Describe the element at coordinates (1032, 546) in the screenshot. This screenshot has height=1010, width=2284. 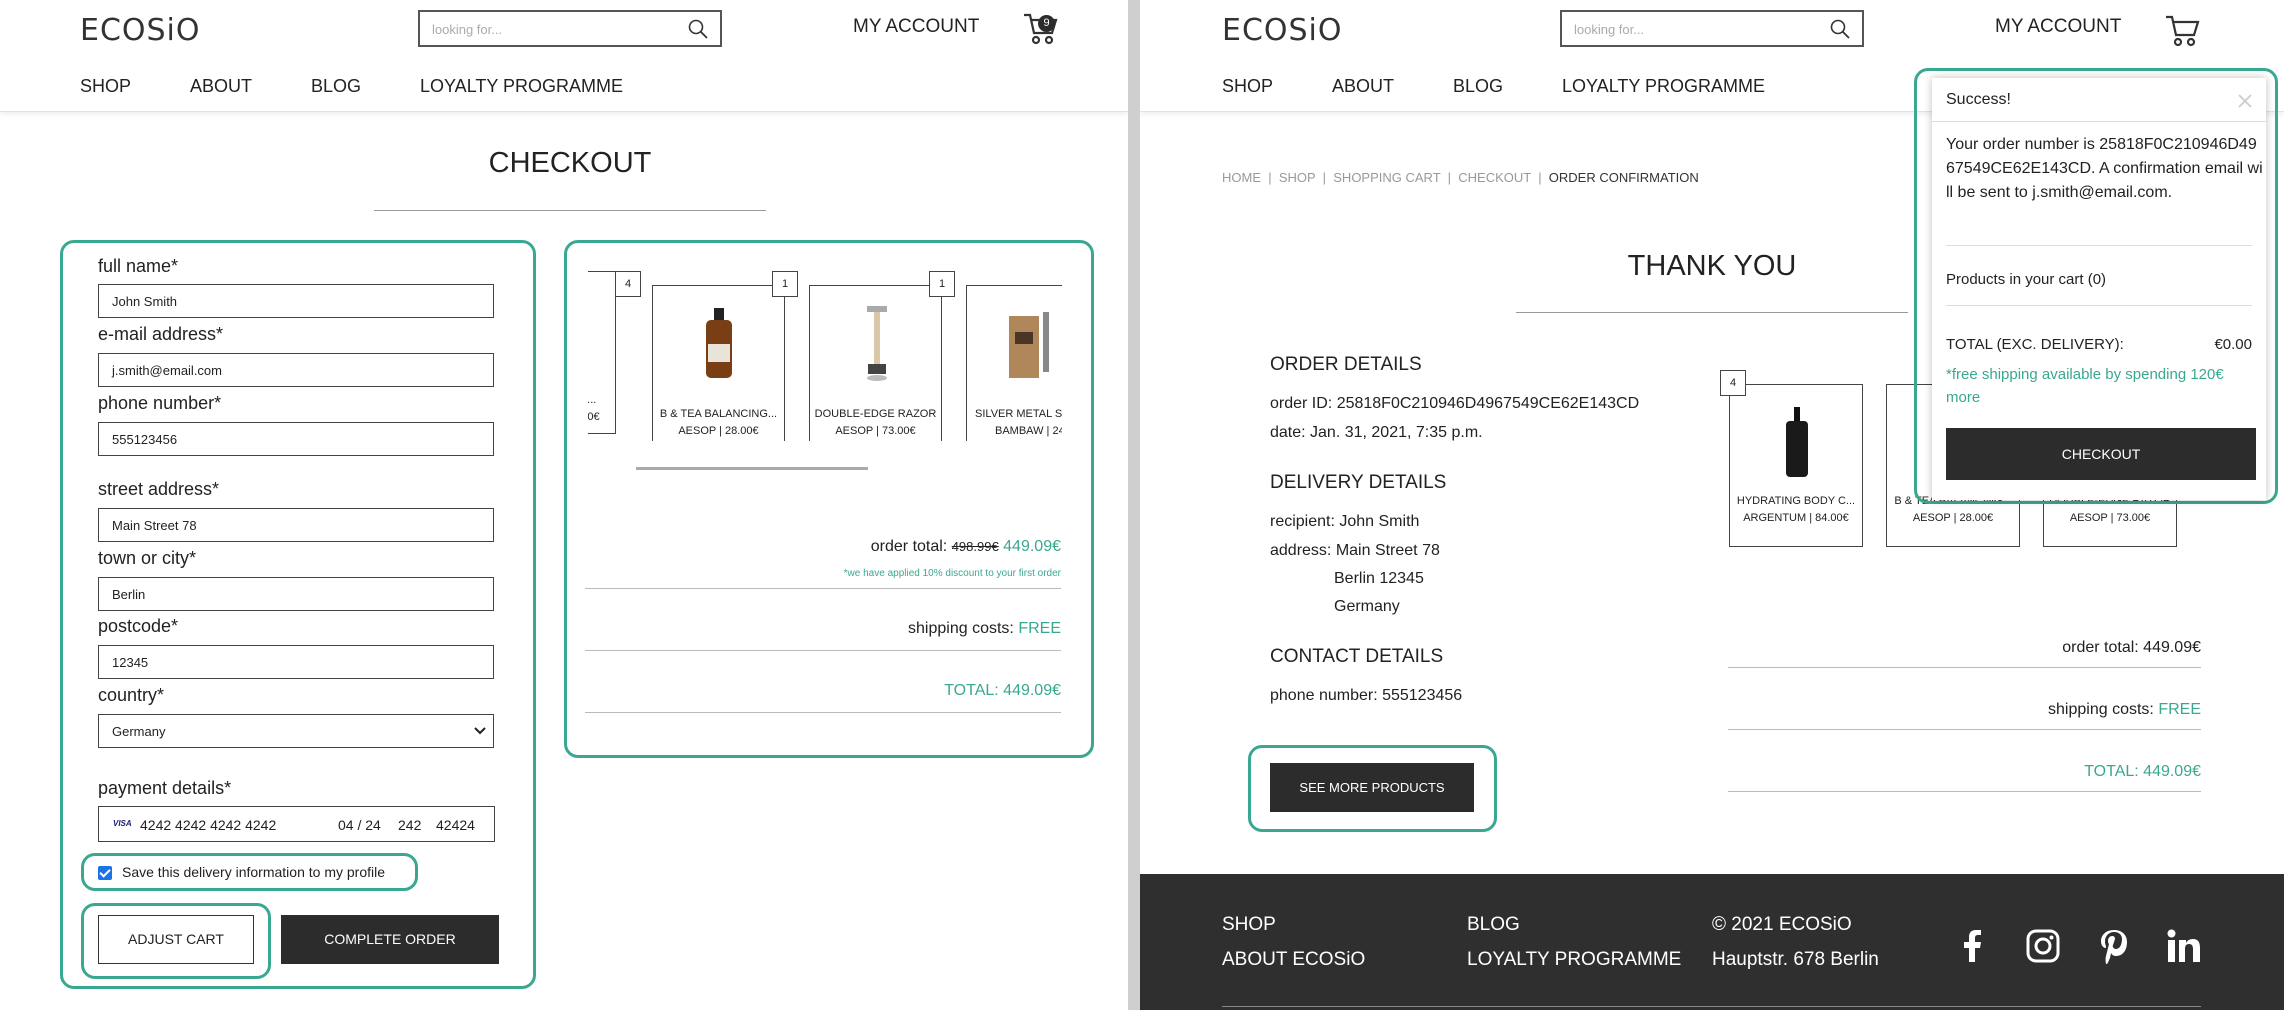
I see `order-total-new: 449.09€` at that location.